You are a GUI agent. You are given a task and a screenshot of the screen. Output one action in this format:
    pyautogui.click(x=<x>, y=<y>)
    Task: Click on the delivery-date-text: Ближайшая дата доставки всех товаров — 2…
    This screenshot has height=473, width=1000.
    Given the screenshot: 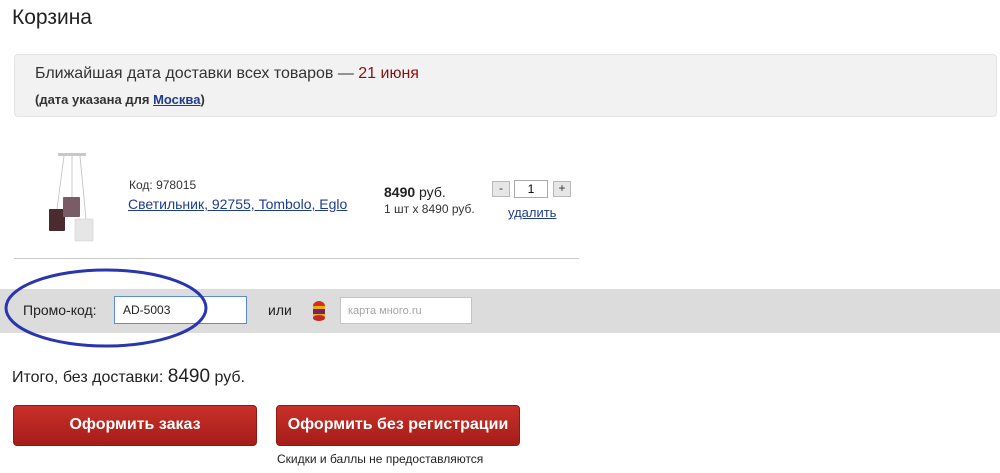 What is the action you would take?
    pyautogui.click(x=227, y=74)
    